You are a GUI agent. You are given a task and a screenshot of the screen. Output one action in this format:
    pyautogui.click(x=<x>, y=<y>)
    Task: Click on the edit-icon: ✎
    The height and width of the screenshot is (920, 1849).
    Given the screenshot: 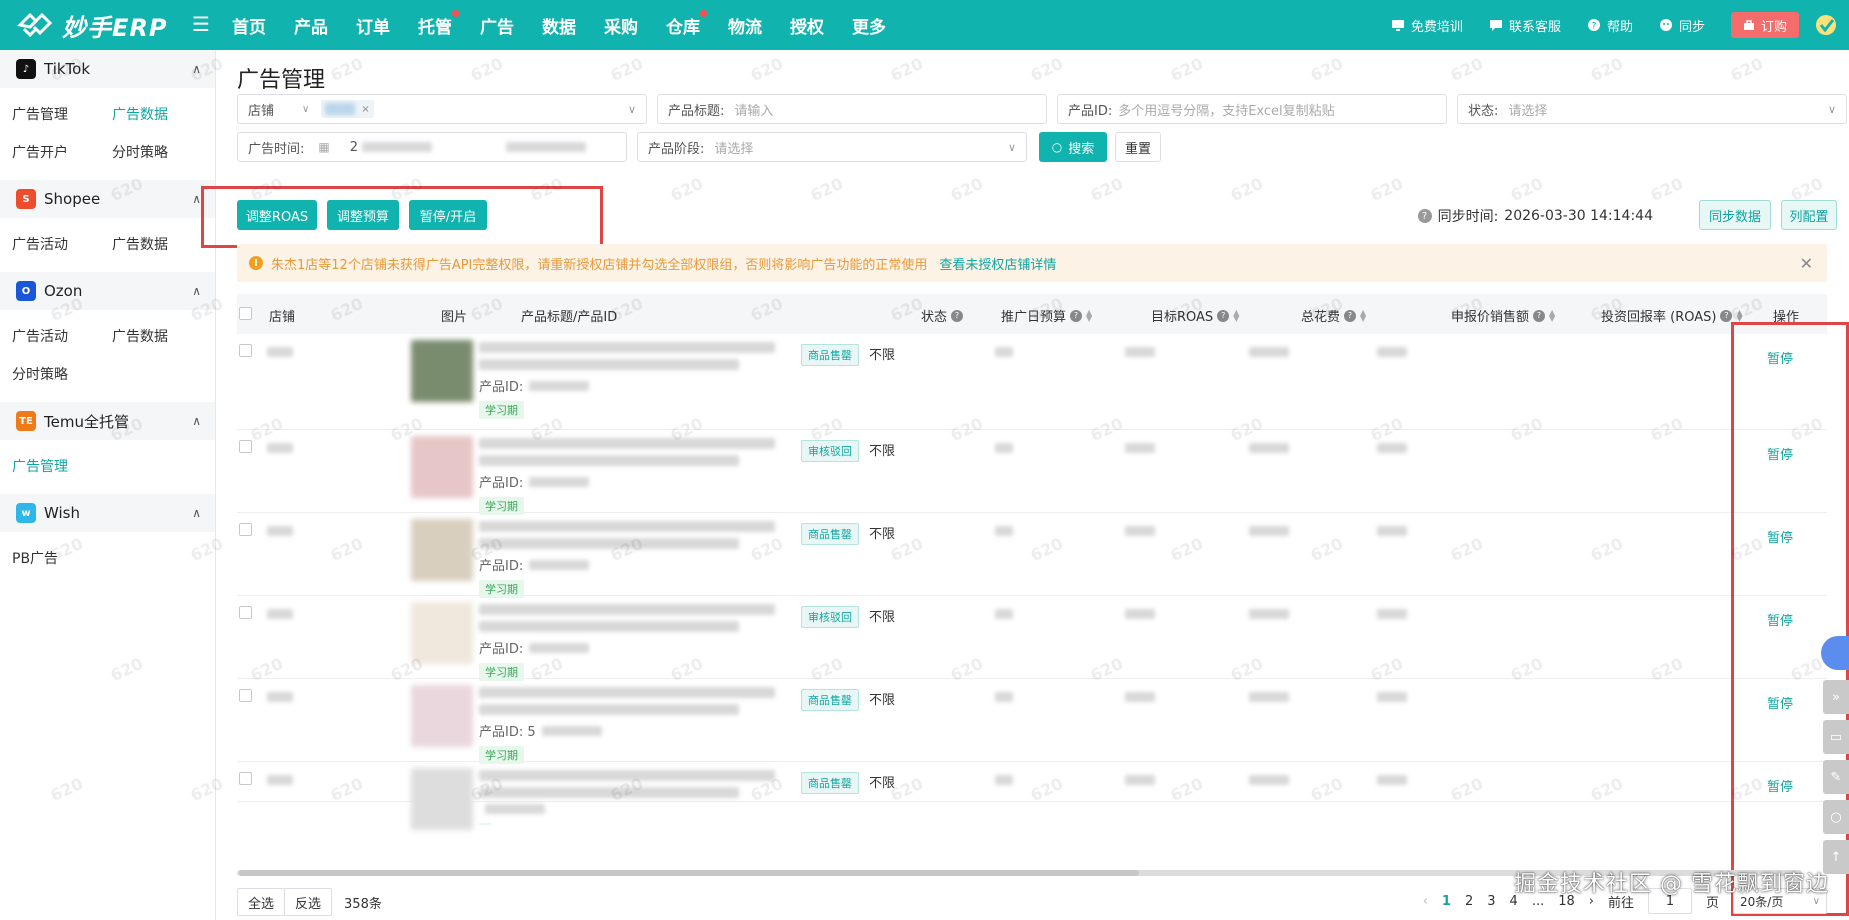 What is the action you would take?
    pyautogui.click(x=1836, y=777)
    